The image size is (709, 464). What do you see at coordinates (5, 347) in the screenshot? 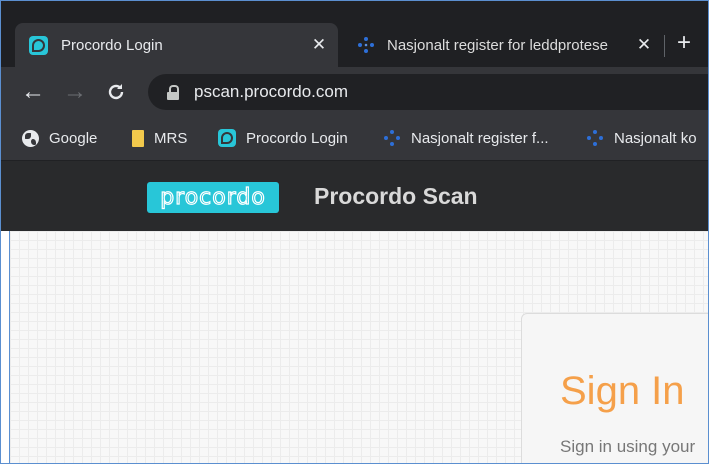
I see `page-left-gutter` at bounding box center [5, 347].